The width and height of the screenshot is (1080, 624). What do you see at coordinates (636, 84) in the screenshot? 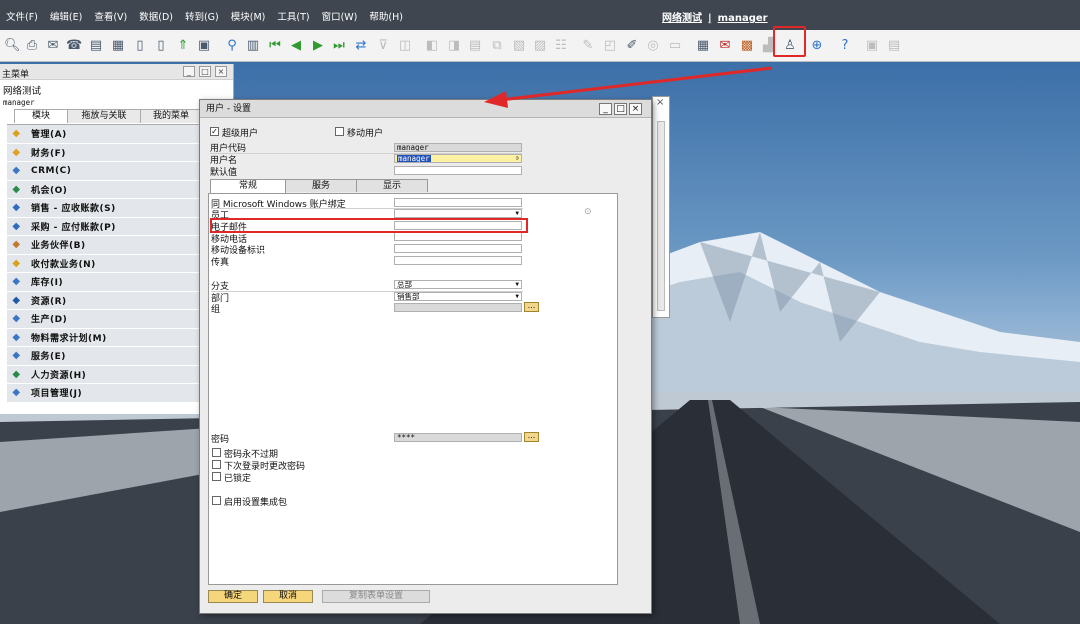
I see `arrow-shaft` at bounding box center [636, 84].